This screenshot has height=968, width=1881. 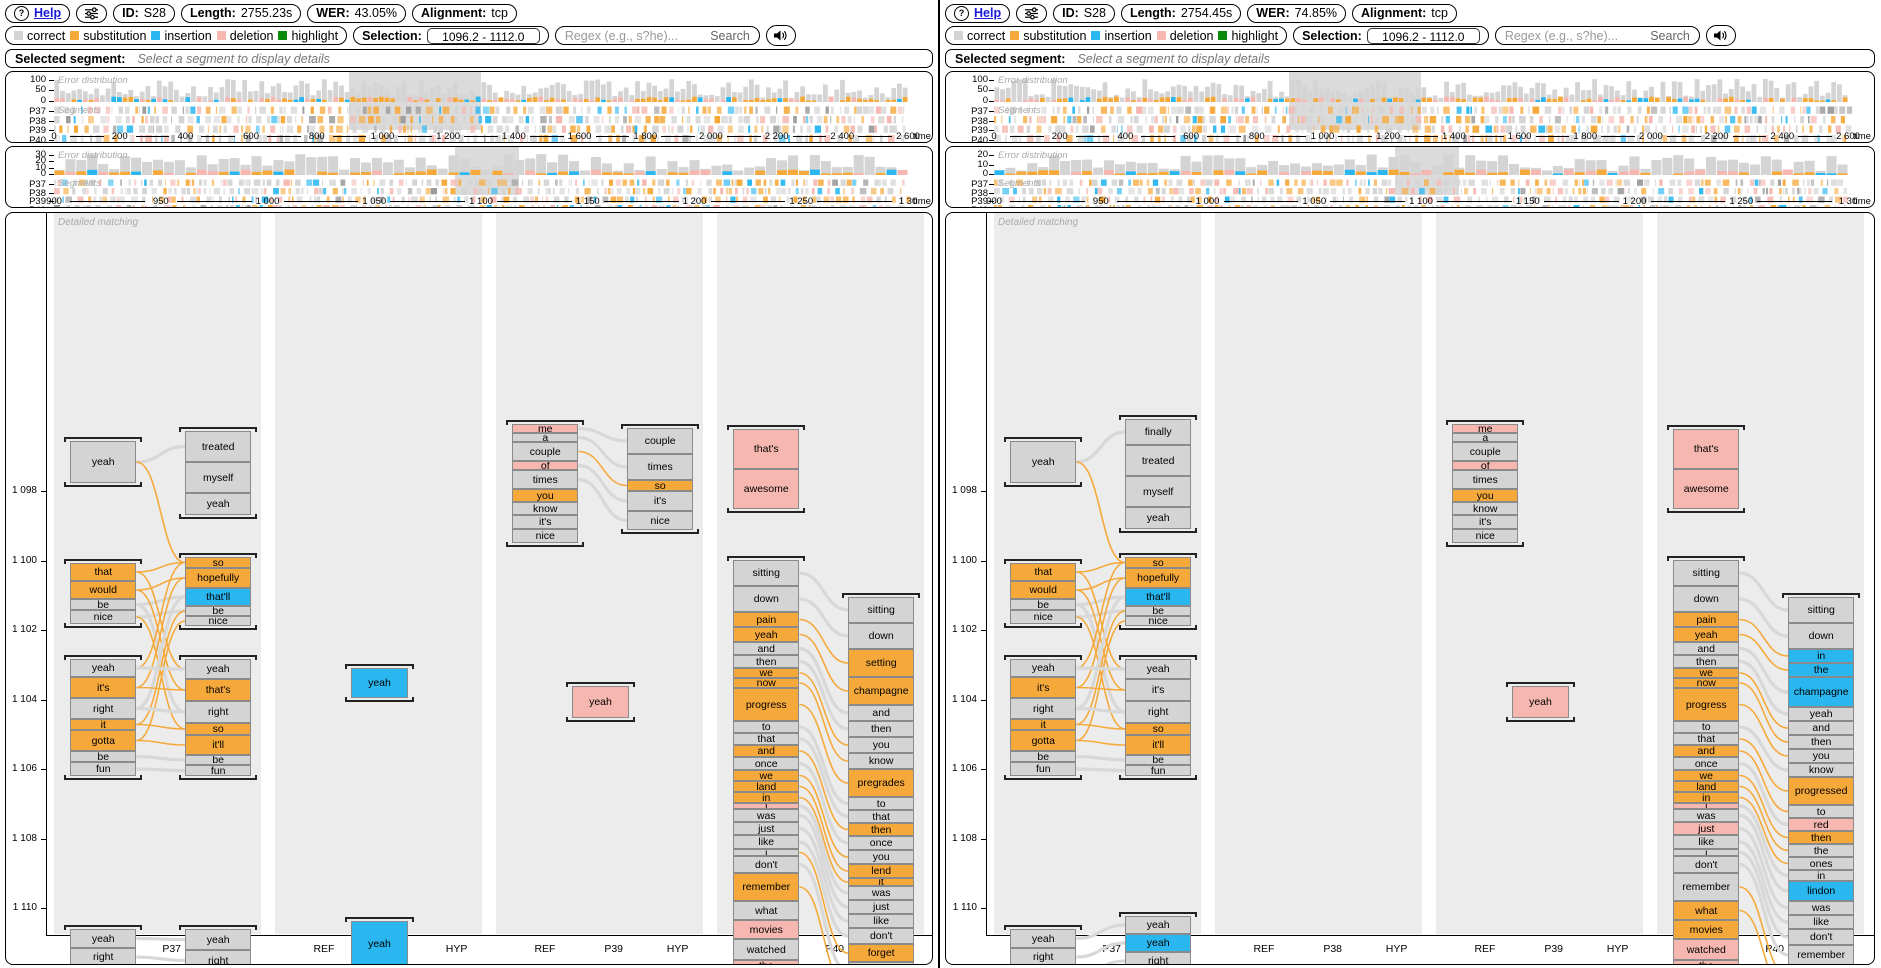 I want to click on word-box: it, so click(x=1043, y=724).